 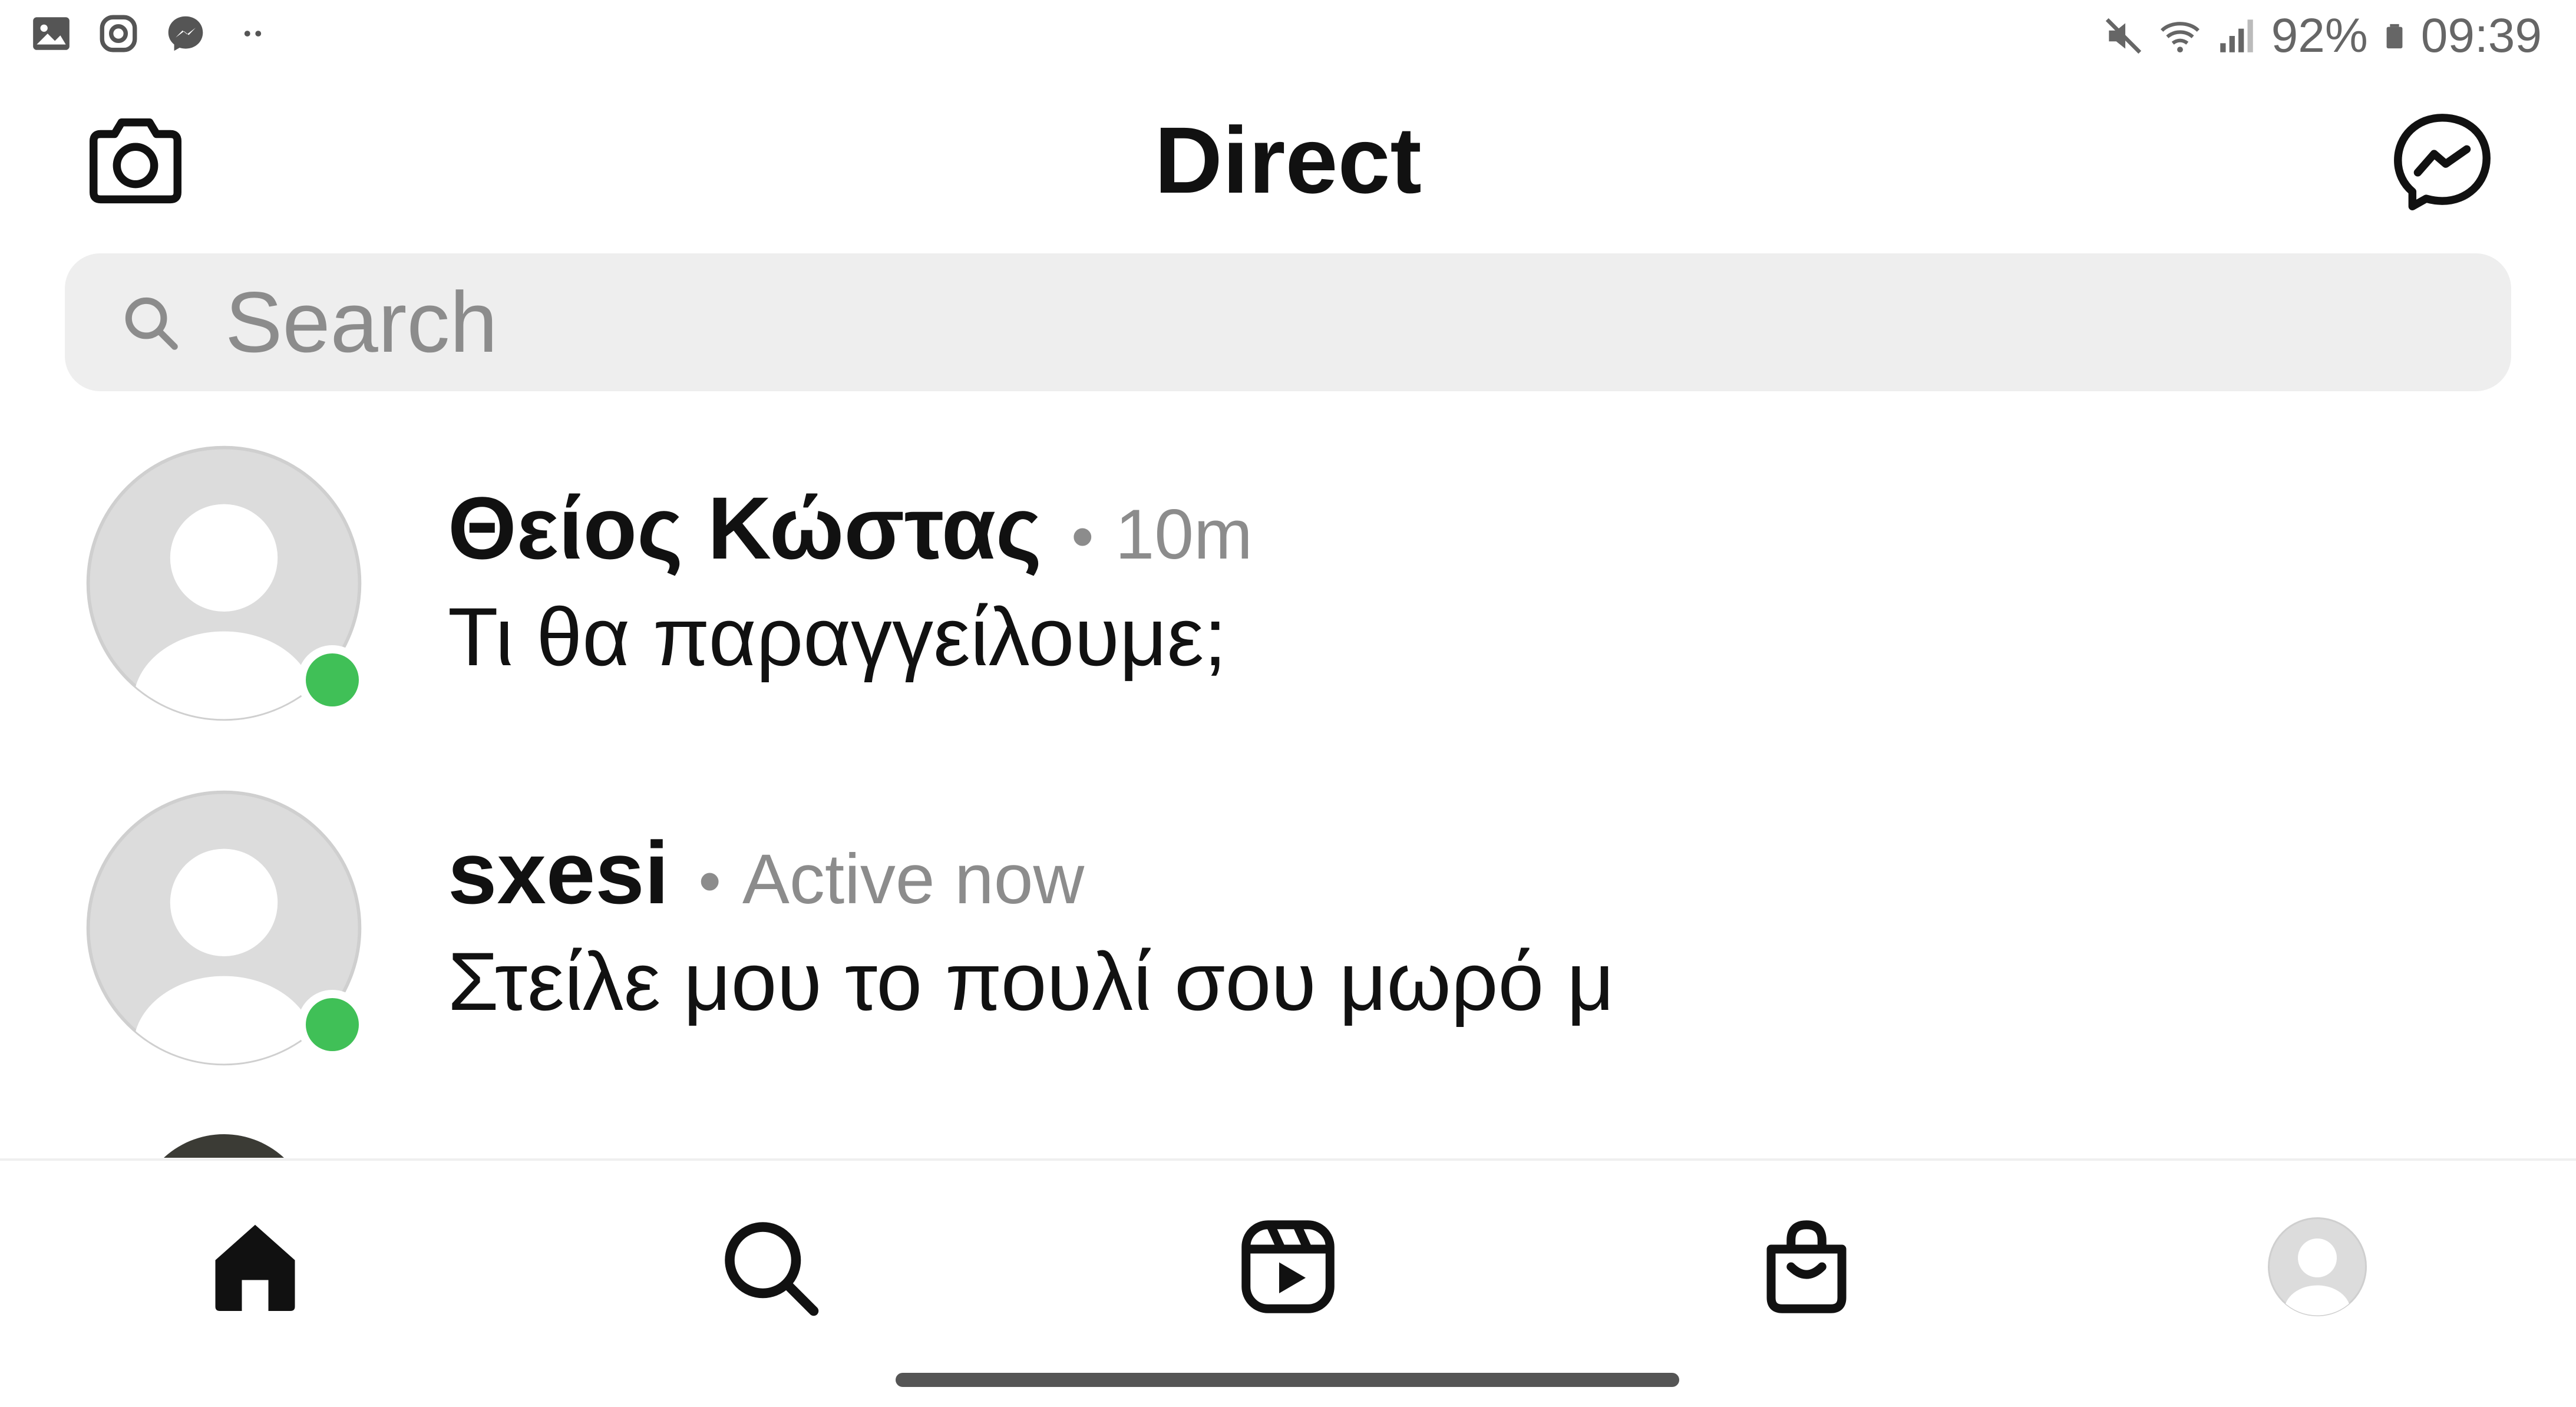 I want to click on home-icon, so click(x=255, y=1267).